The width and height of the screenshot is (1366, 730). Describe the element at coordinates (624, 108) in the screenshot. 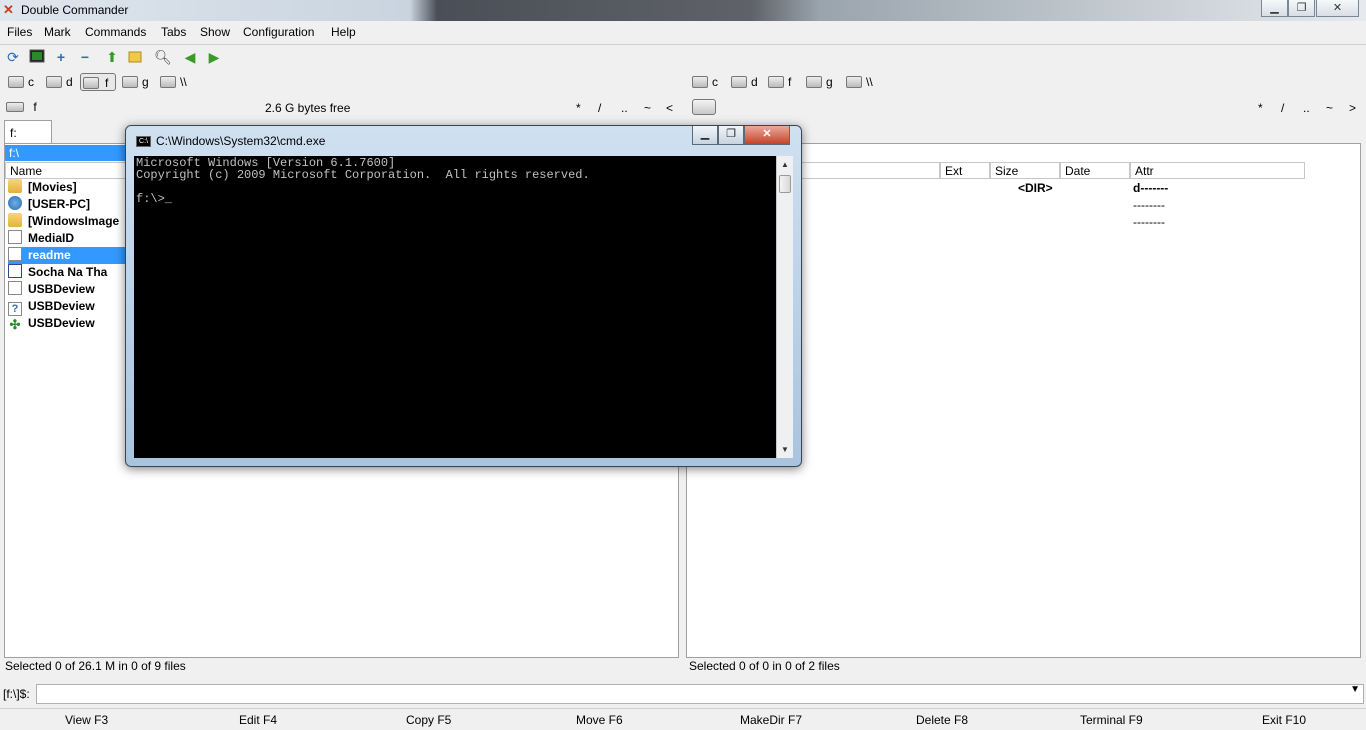

I see `left-nav-up: ..` at that location.